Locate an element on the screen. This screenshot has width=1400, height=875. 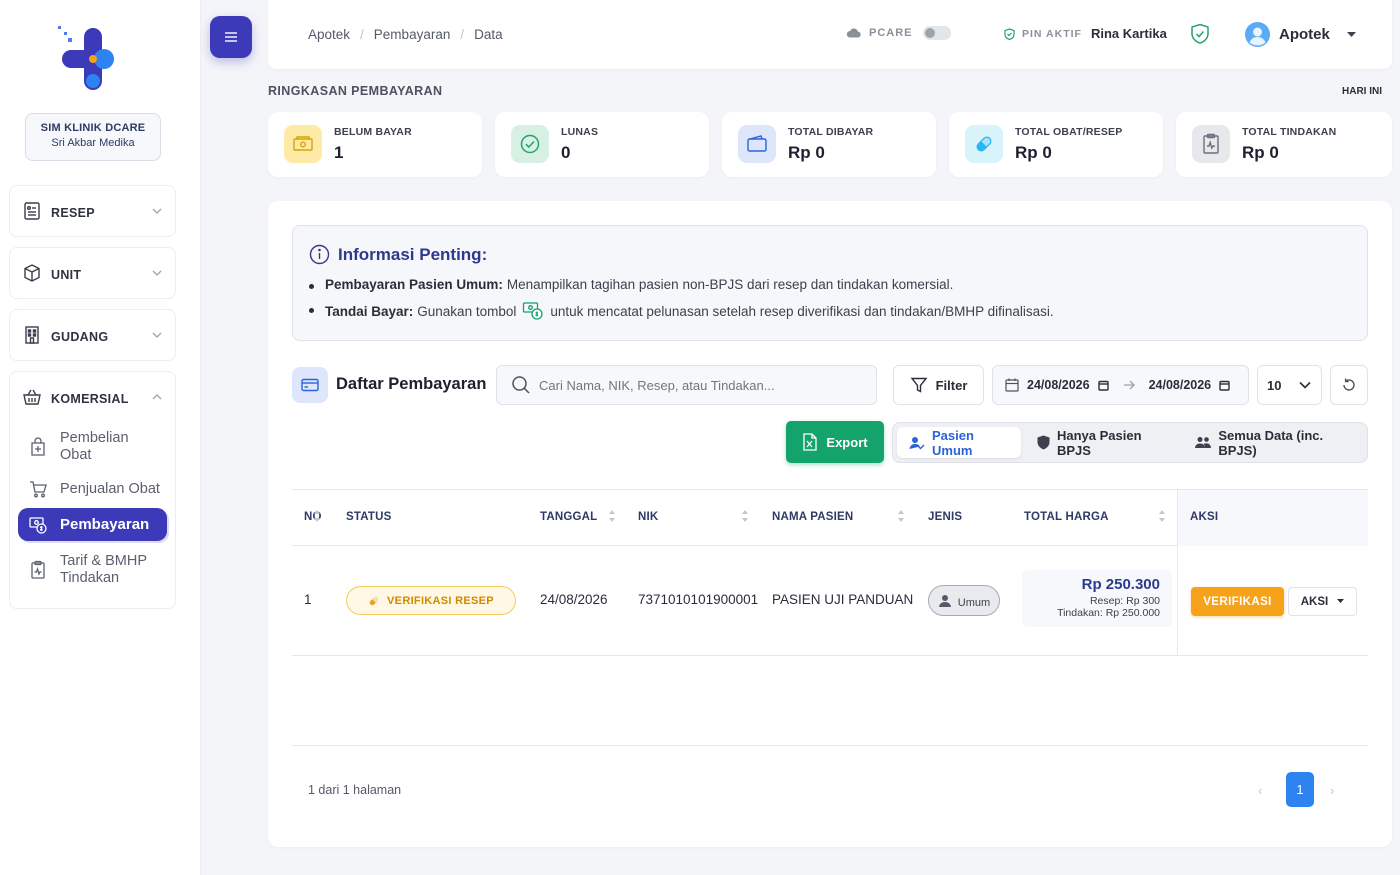
pcare-toggle is located at coordinates (936, 33).